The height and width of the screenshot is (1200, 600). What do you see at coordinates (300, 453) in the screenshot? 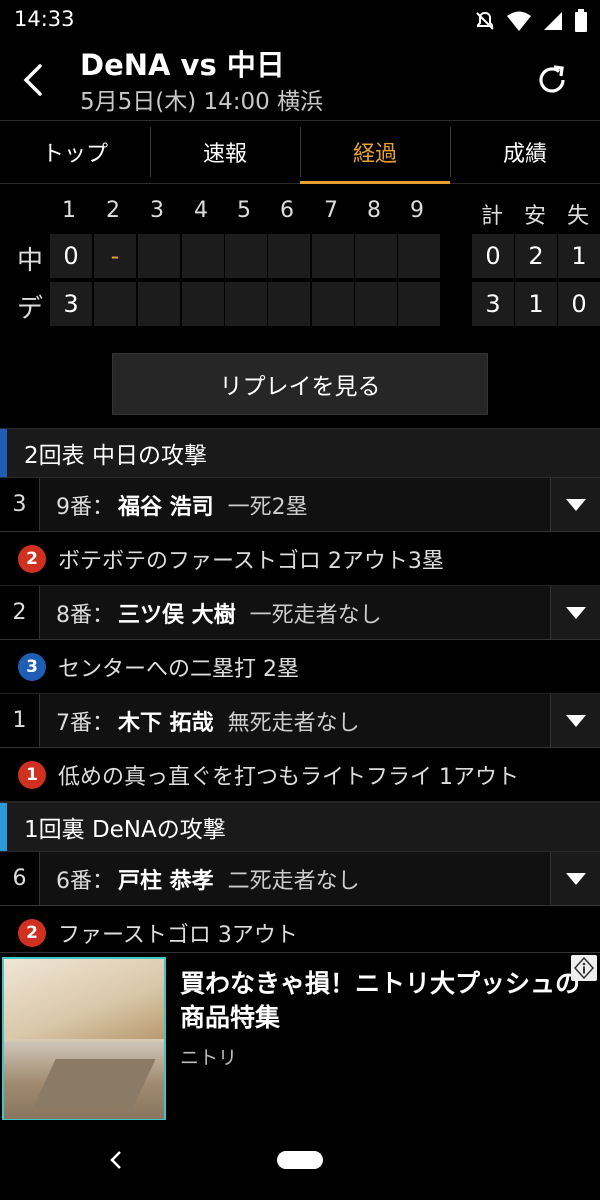
I see `inning-section-header: 2回表 中日の攻撃` at bounding box center [300, 453].